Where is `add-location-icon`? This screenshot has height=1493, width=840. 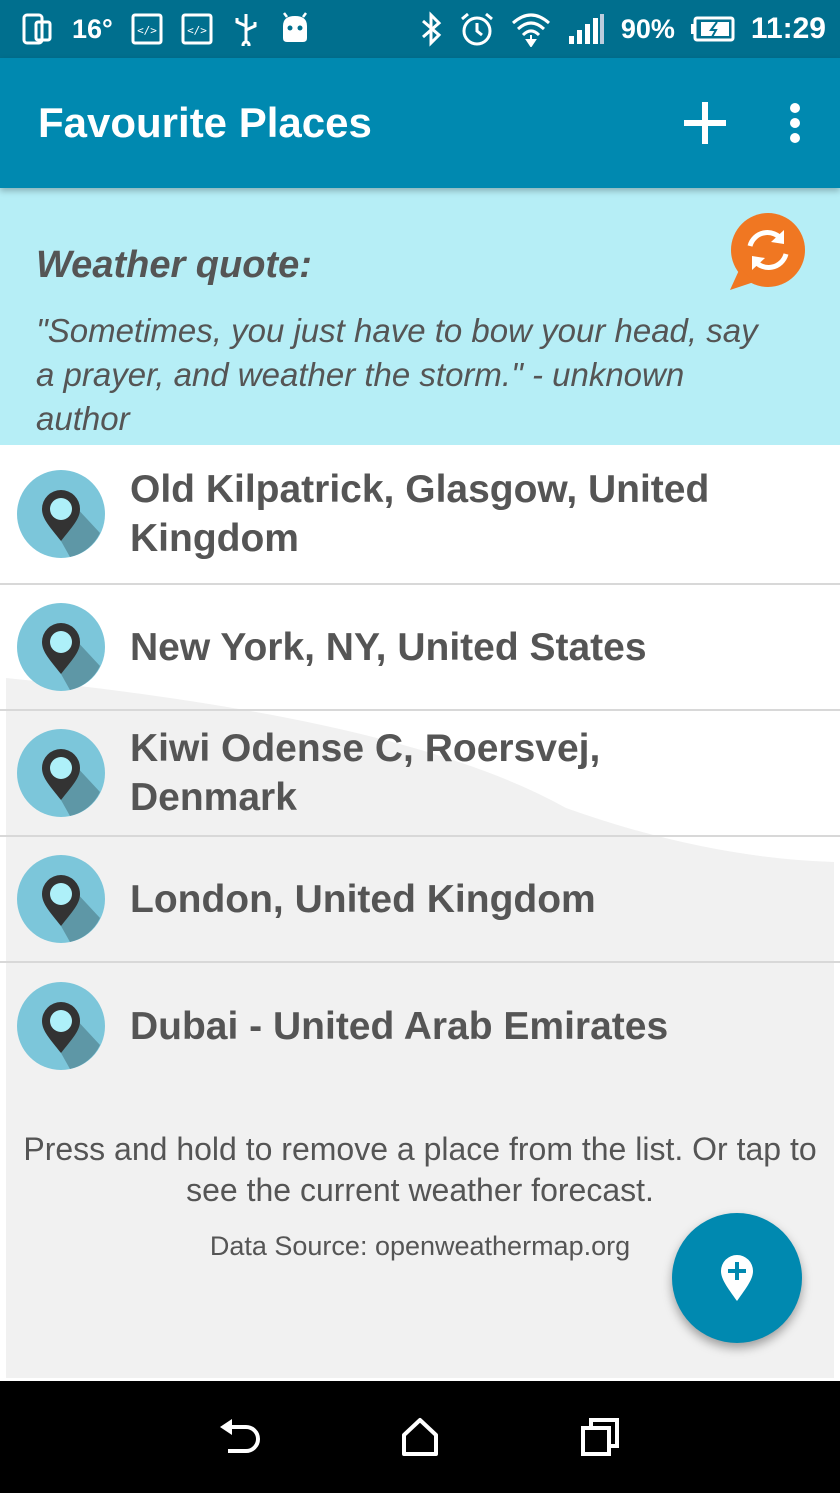
add-location-icon is located at coordinates (737, 1278).